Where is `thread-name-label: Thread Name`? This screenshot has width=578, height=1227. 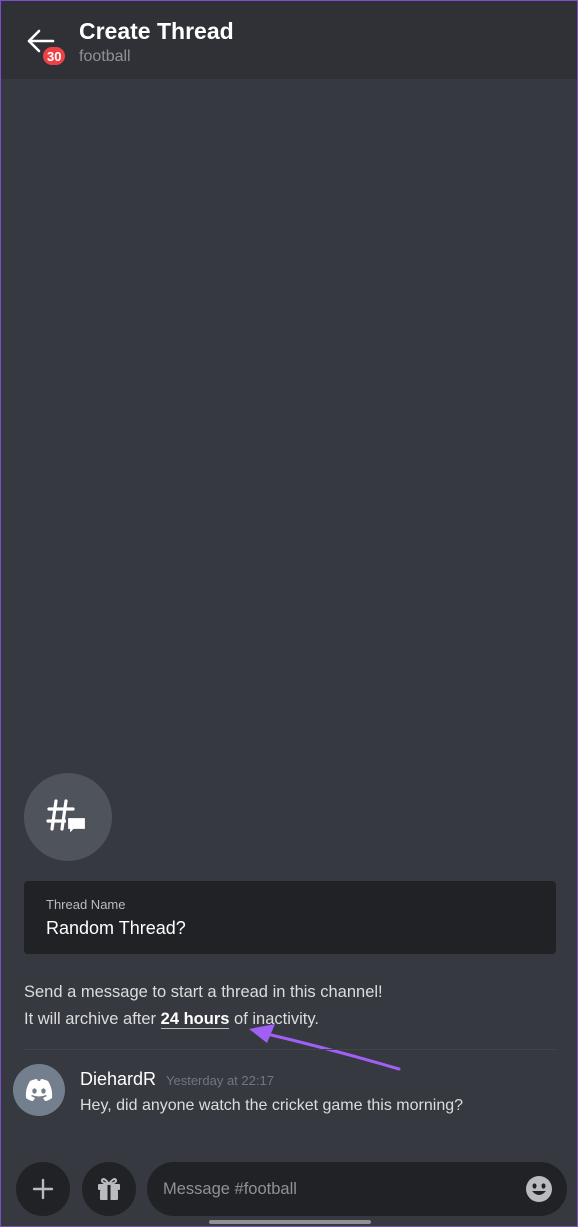
thread-name-label: Thread Name is located at coordinates (86, 904).